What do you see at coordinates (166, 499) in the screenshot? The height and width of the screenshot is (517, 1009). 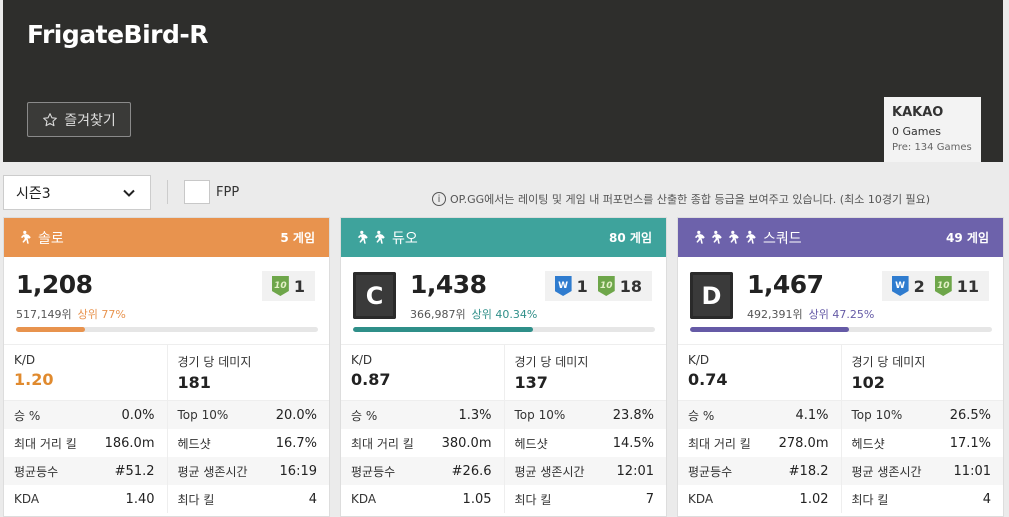 I see `stat-row: KDA 1.40 최다 킬 4` at bounding box center [166, 499].